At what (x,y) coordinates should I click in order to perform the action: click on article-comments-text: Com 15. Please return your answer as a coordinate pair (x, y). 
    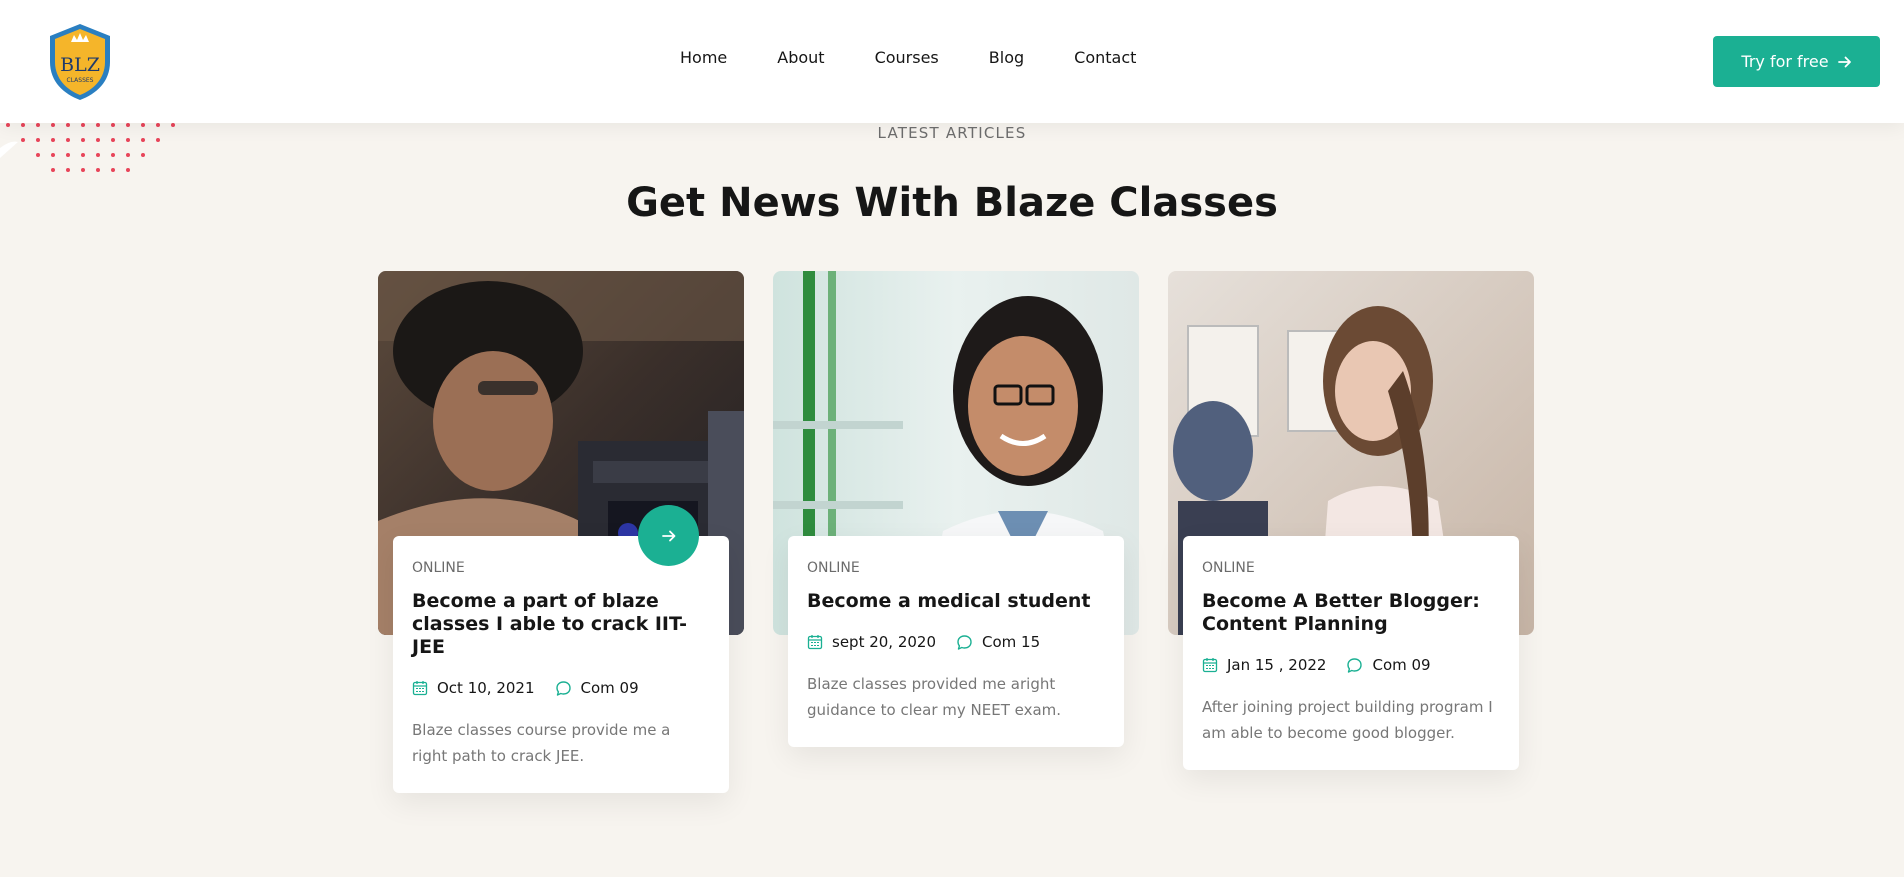
    Looking at the image, I should click on (1011, 642).